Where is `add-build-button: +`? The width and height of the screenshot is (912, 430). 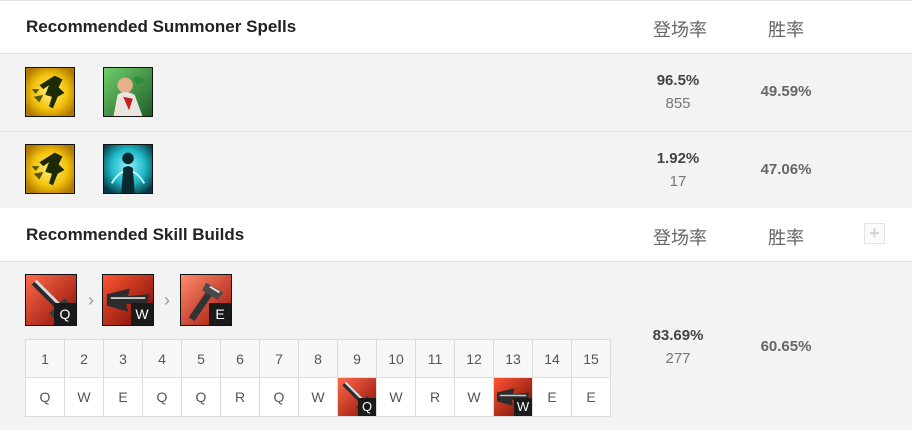
add-build-button: + is located at coordinates (874, 233).